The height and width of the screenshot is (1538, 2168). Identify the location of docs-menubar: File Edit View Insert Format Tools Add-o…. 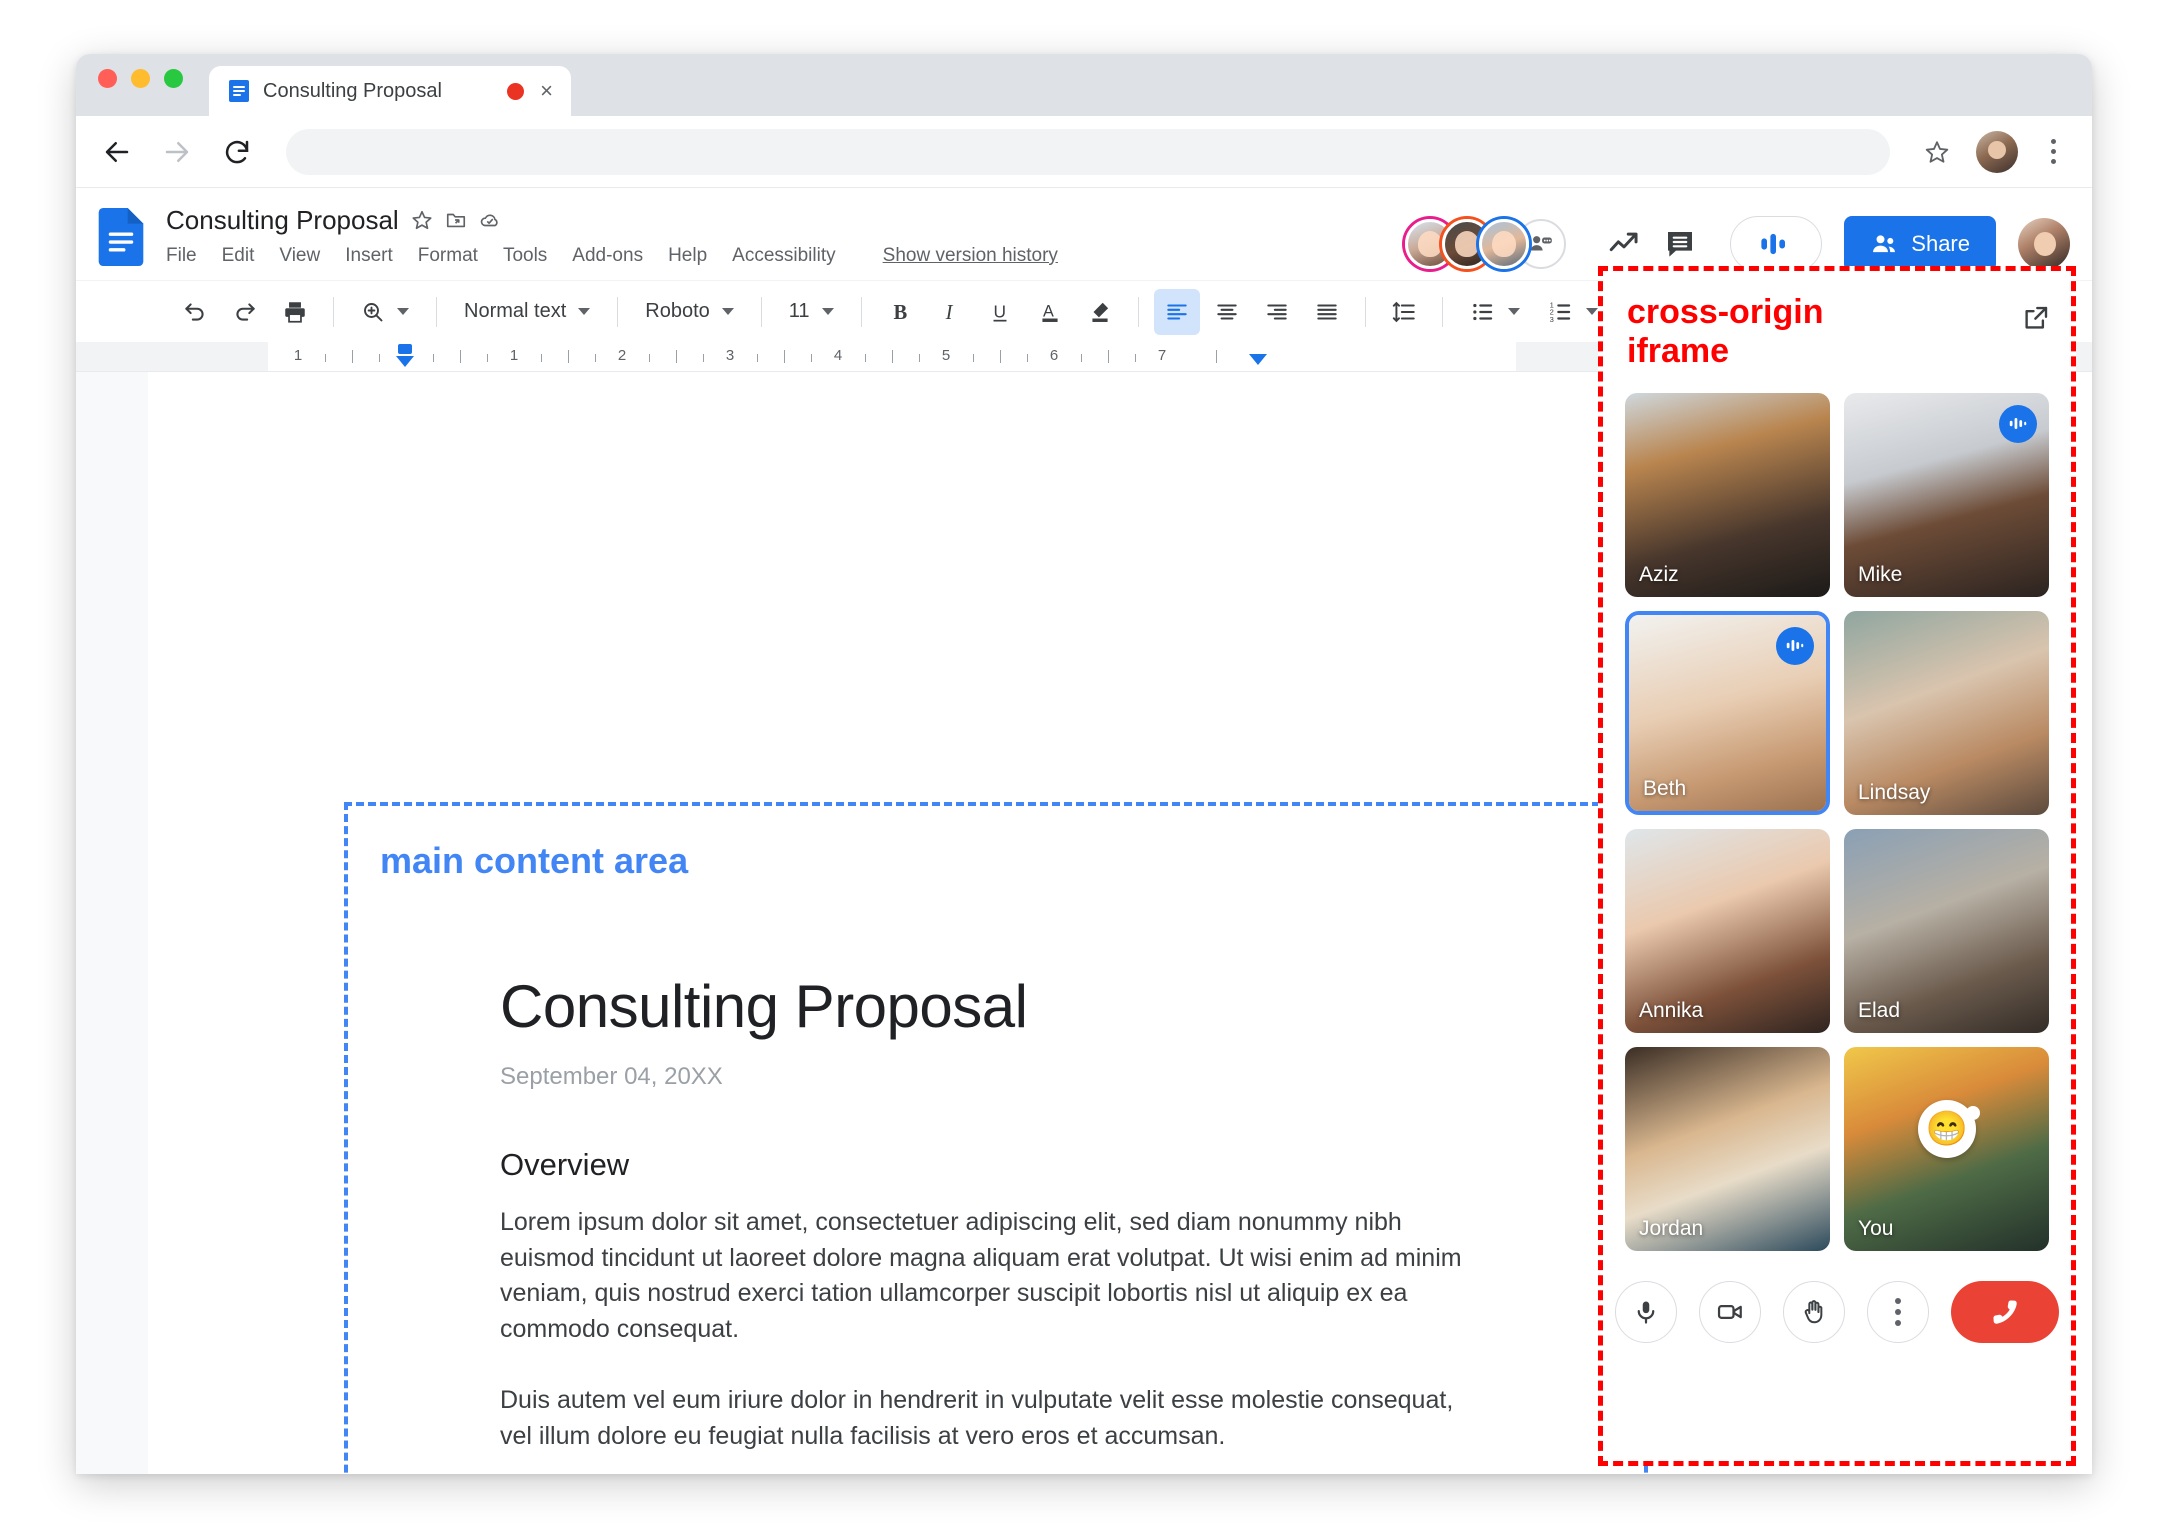
(785, 256).